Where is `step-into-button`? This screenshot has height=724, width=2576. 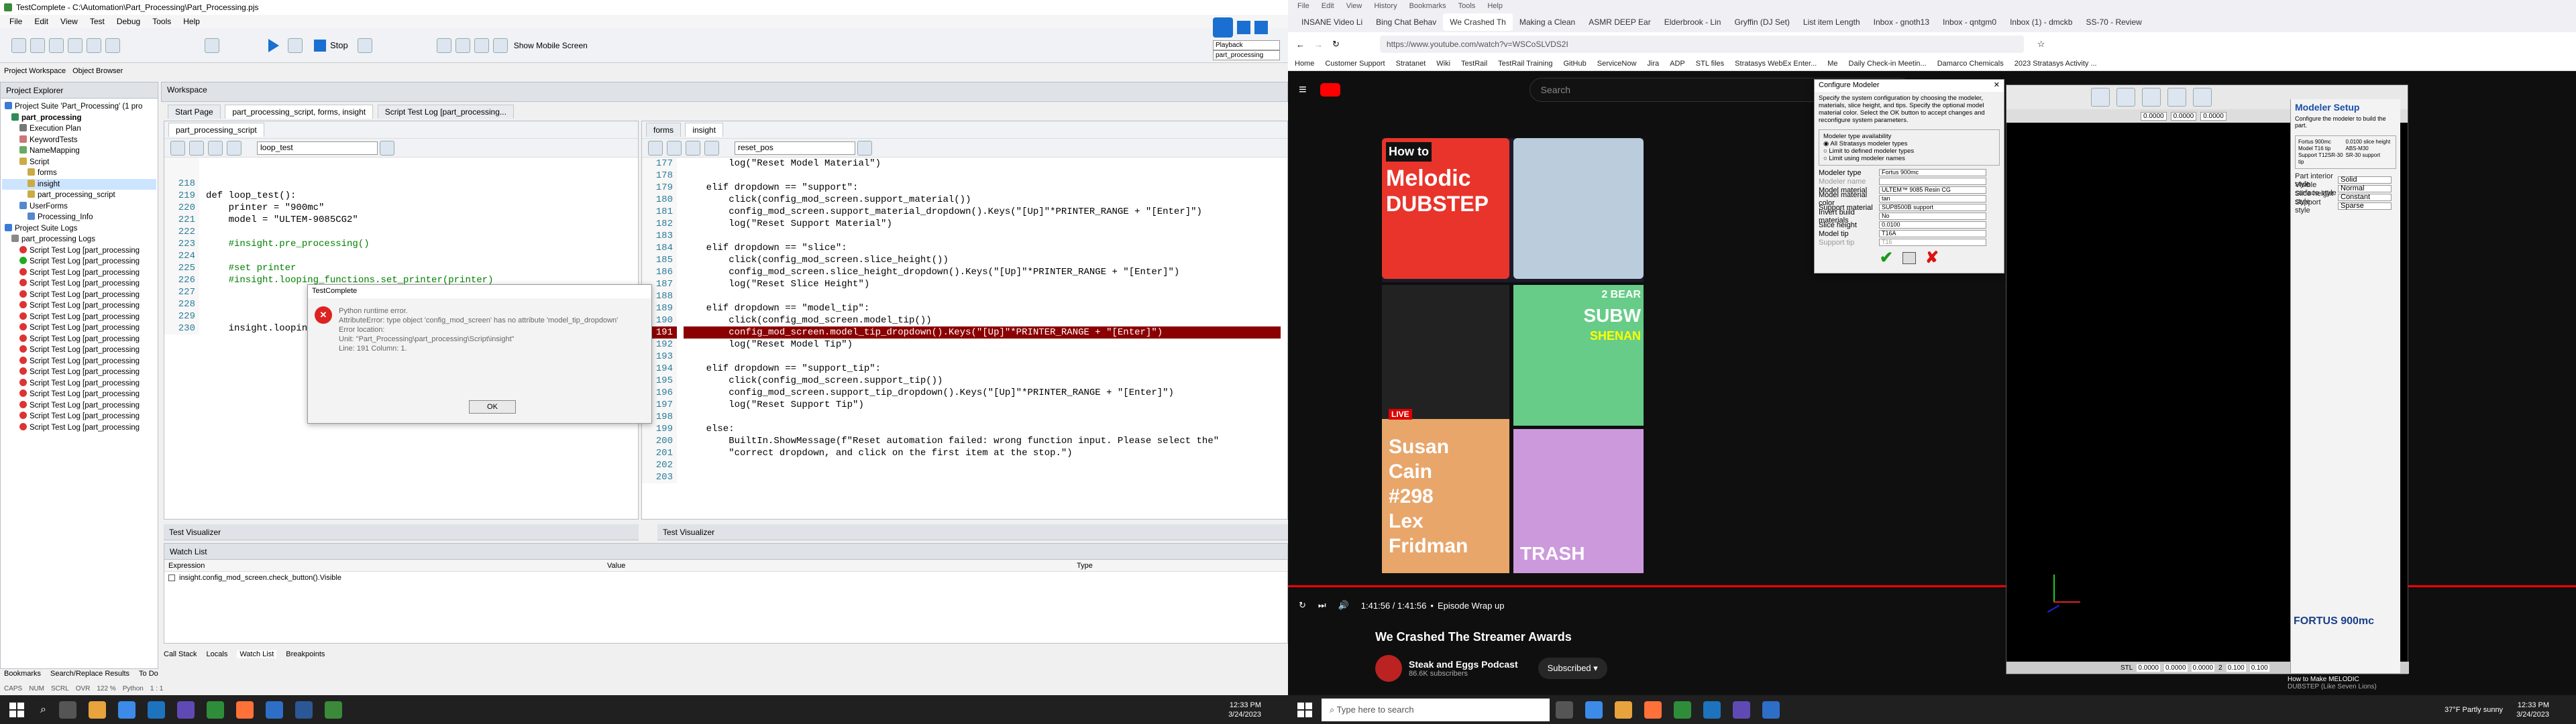 step-into-button is located at coordinates (481, 45).